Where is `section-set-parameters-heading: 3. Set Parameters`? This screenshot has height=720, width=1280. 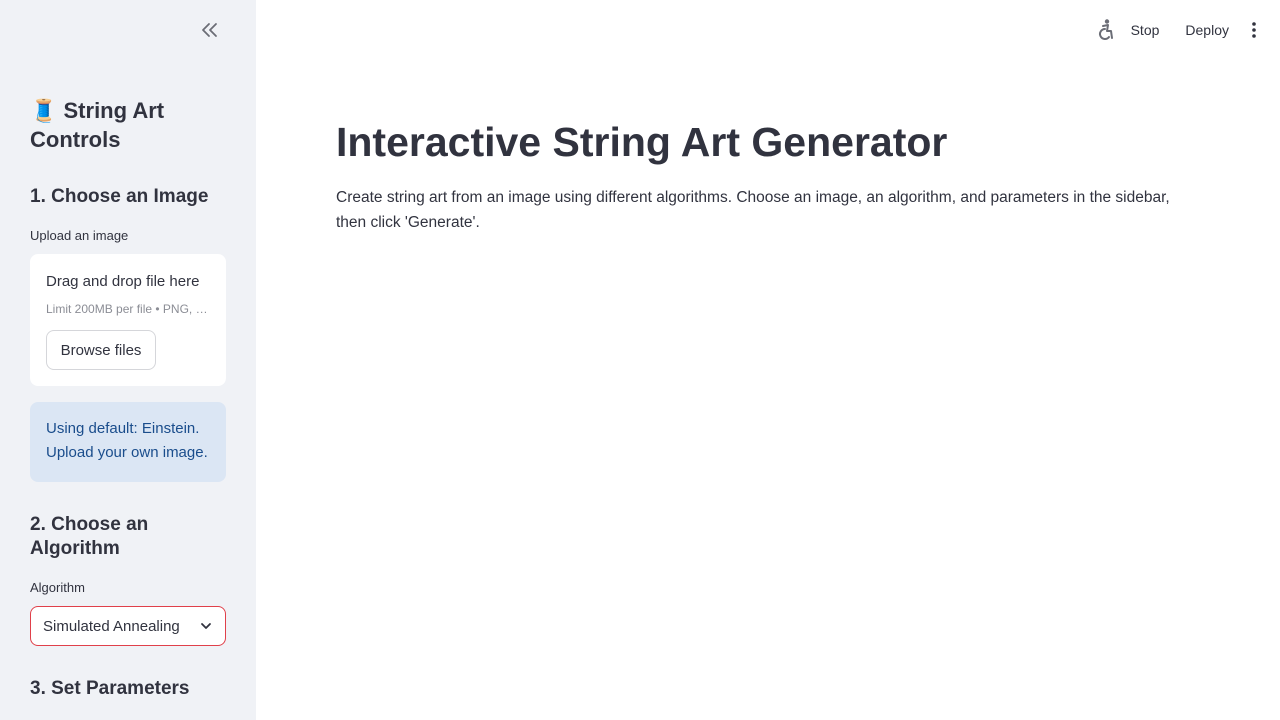 section-set-parameters-heading: 3. Set Parameters is located at coordinates (110, 688).